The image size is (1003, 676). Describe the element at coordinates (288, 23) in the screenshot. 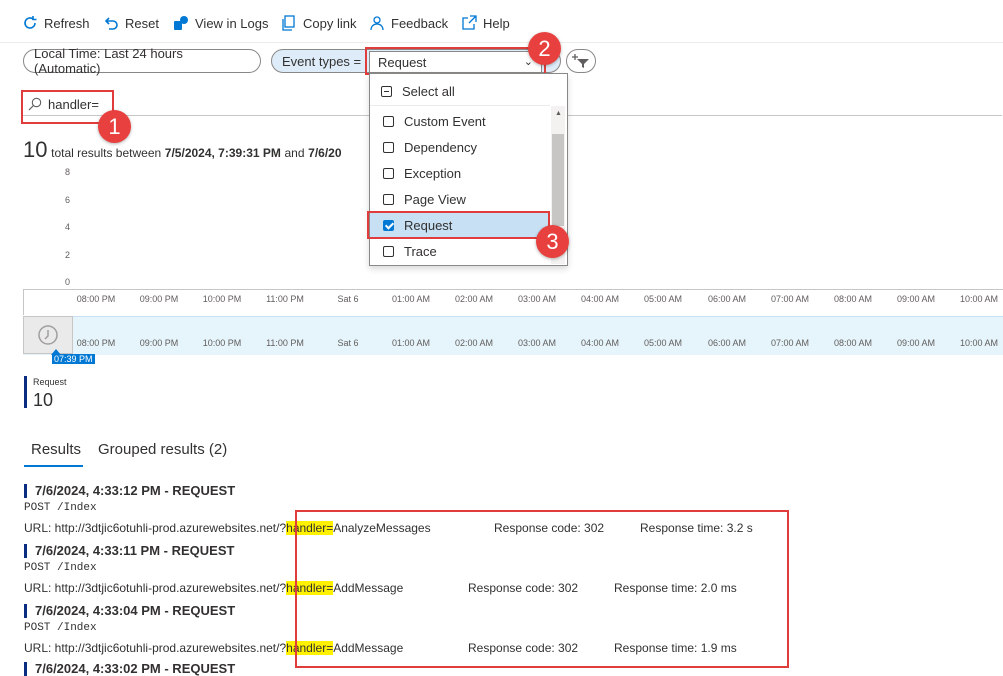

I see `copy-icon` at that location.